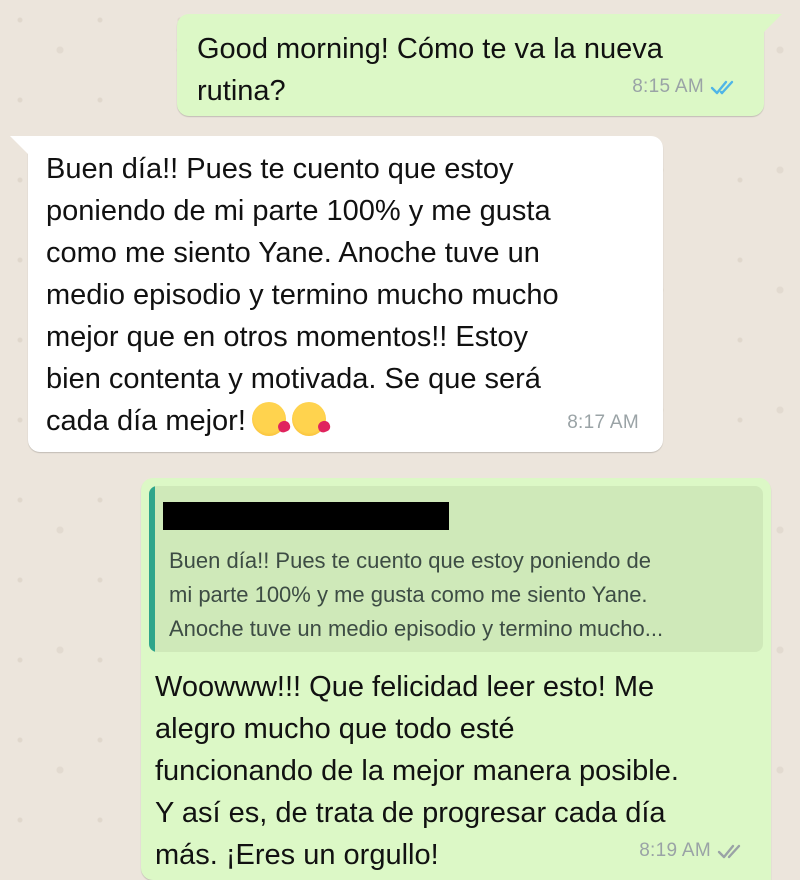 The height and width of the screenshot is (880, 800). Describe the element at coordinates (722, 87) in the screenshot. I see `double-check-read-icon` at that location.